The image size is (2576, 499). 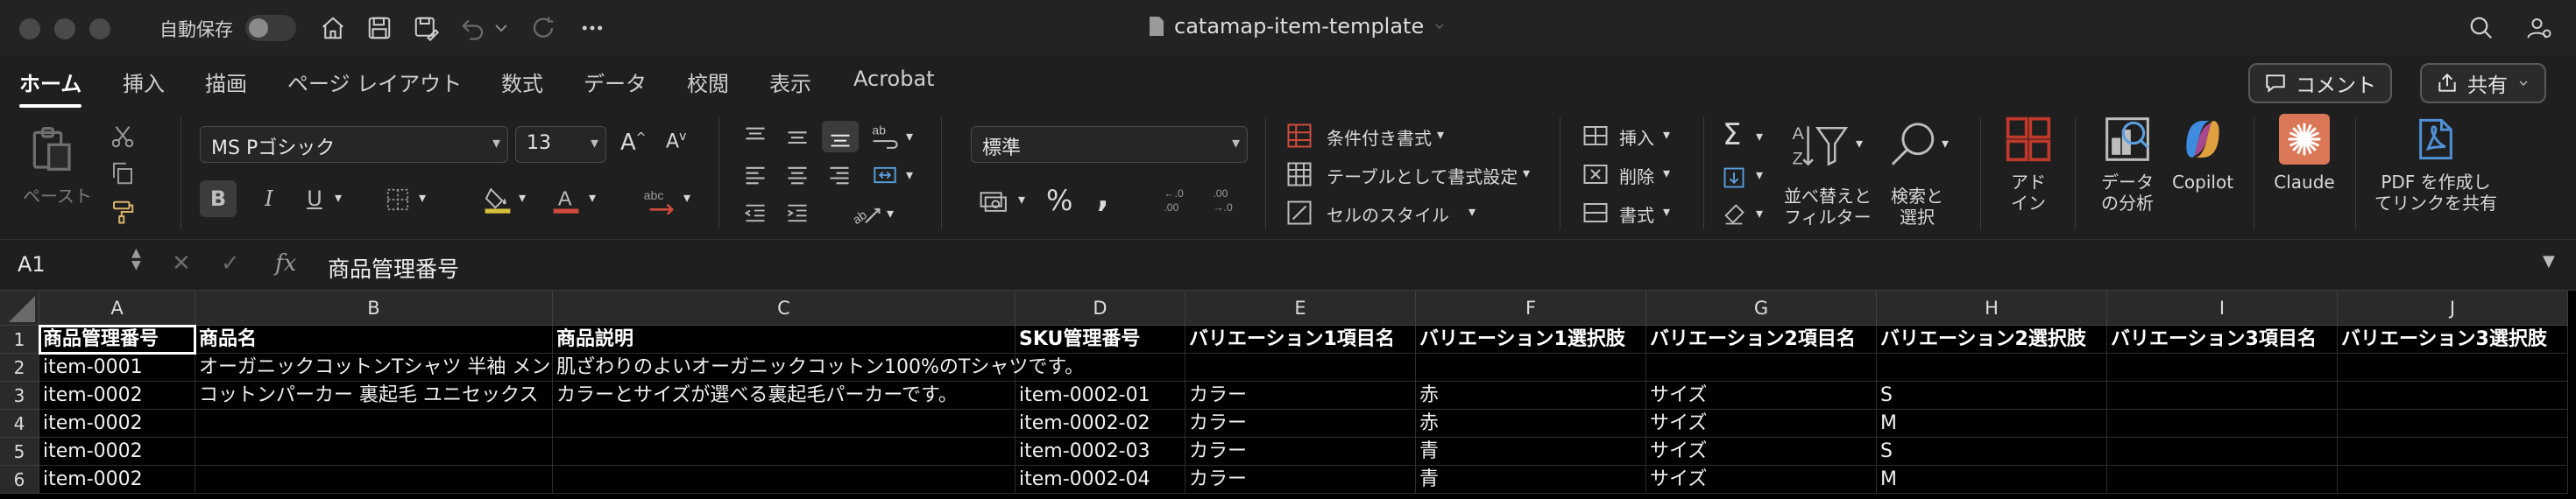 What do you see at coordinates (2453, 368) in the screenshot?
I see `cell-j2` at bounding box center [2453, 368].